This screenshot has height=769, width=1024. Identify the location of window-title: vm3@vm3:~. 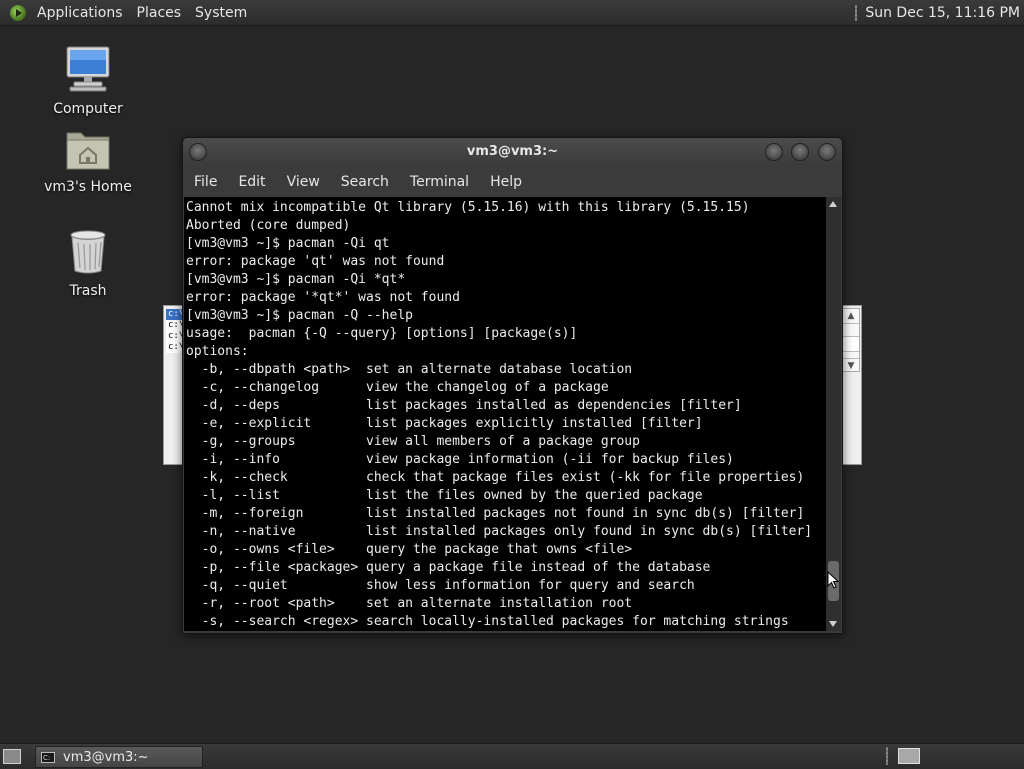
(512, 151).